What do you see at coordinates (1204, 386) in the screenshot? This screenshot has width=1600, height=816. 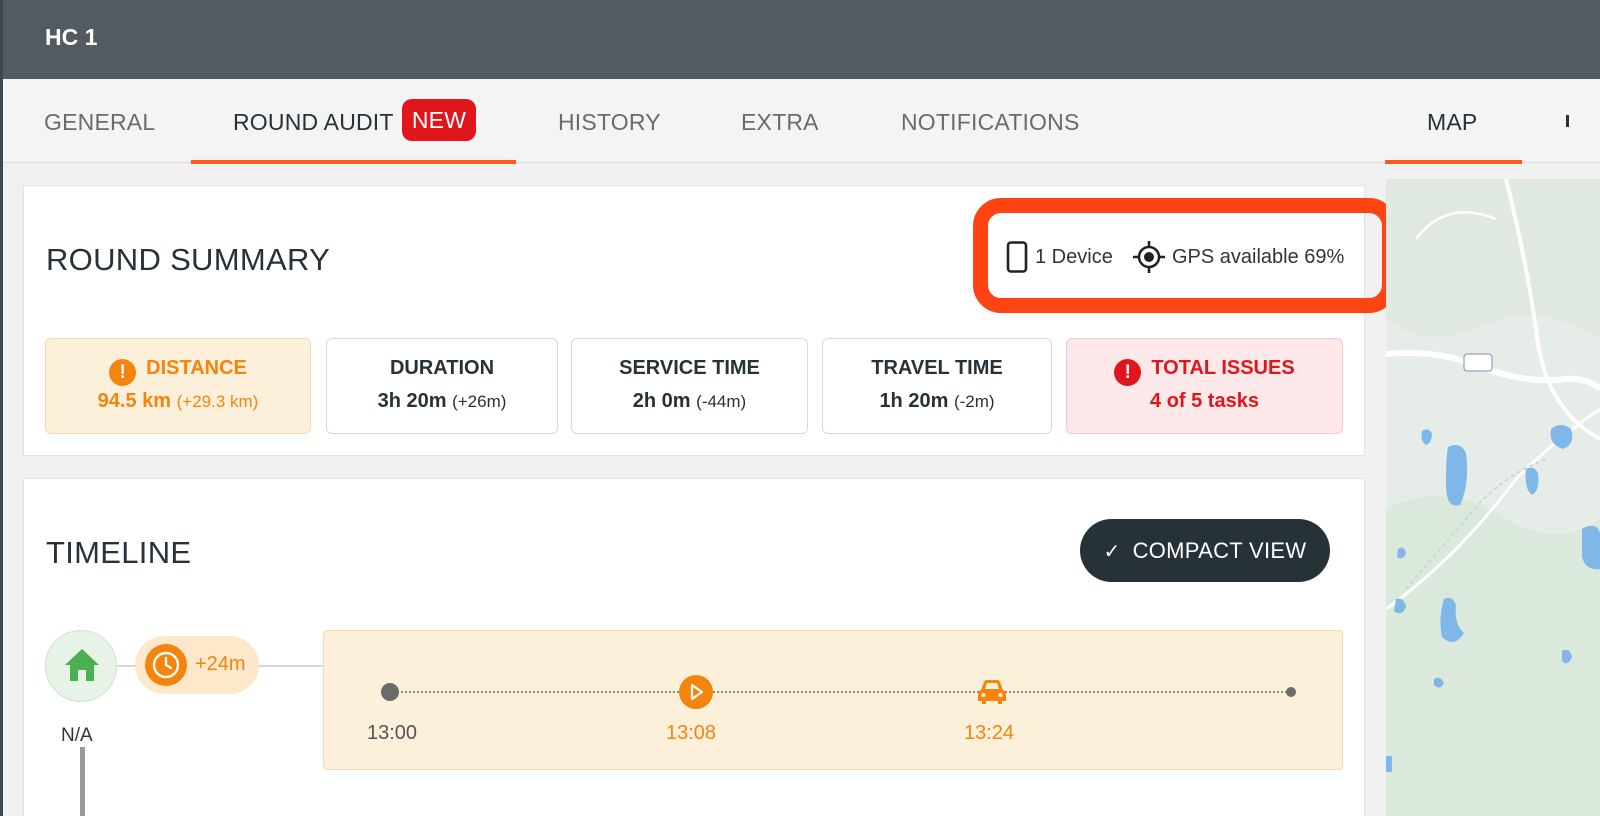 I see `stat-total-issues: ! TOTAL ISSUES 4 of 5 tasks` at bounding box center [1204, 386].